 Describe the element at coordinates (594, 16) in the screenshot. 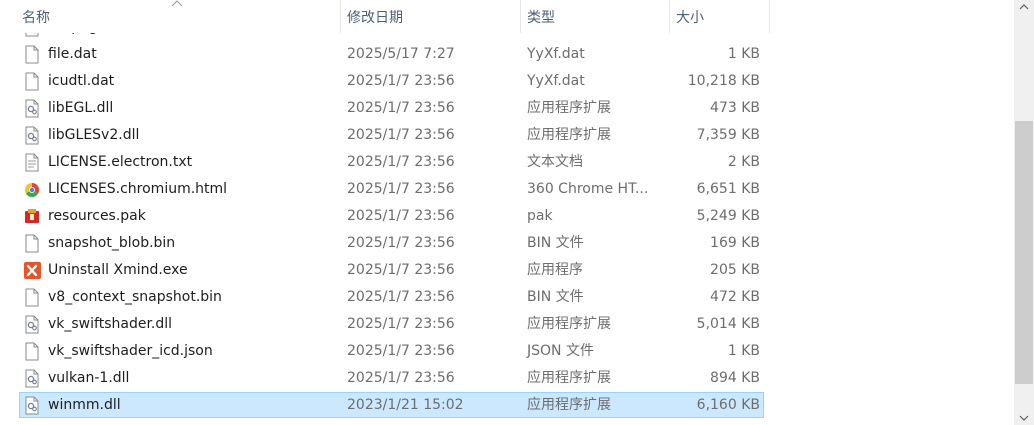

I see `column-header-type: 类型` at that location.